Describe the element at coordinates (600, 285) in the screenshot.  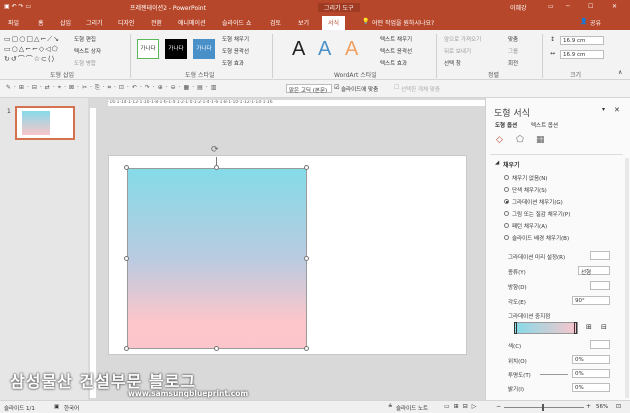
I see `direction-dropdown` at that location.